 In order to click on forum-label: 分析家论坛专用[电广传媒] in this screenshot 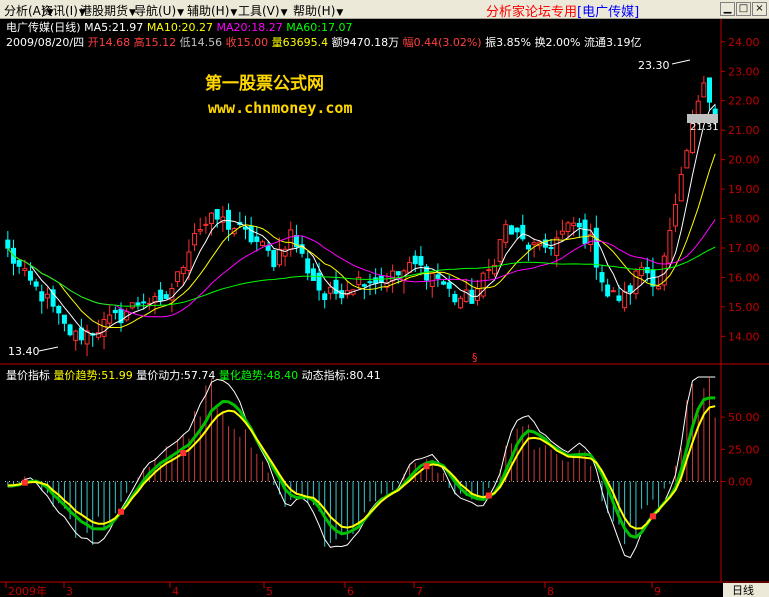, I will do `click(562, 10)`.